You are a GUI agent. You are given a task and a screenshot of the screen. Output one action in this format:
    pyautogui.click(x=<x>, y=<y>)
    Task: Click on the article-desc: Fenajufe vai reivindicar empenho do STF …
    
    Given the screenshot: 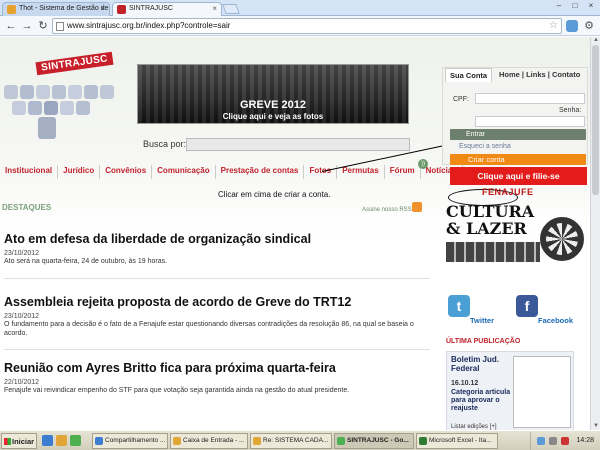 What is the action you would take?
    pyautogui.click(x=177, y=390)
    